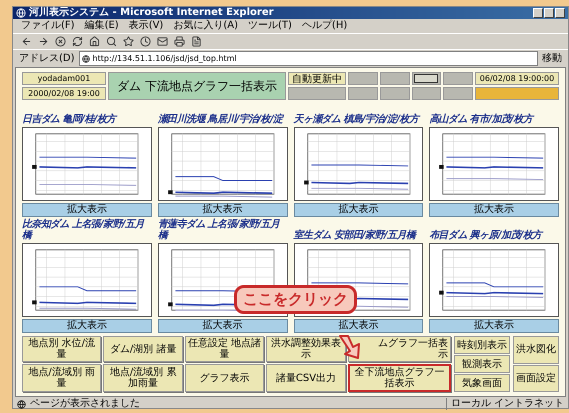  Describe the element at coordinates (64, 93) in the screenshot. I see `date-time: 2000/02/08 19:00` at that location.